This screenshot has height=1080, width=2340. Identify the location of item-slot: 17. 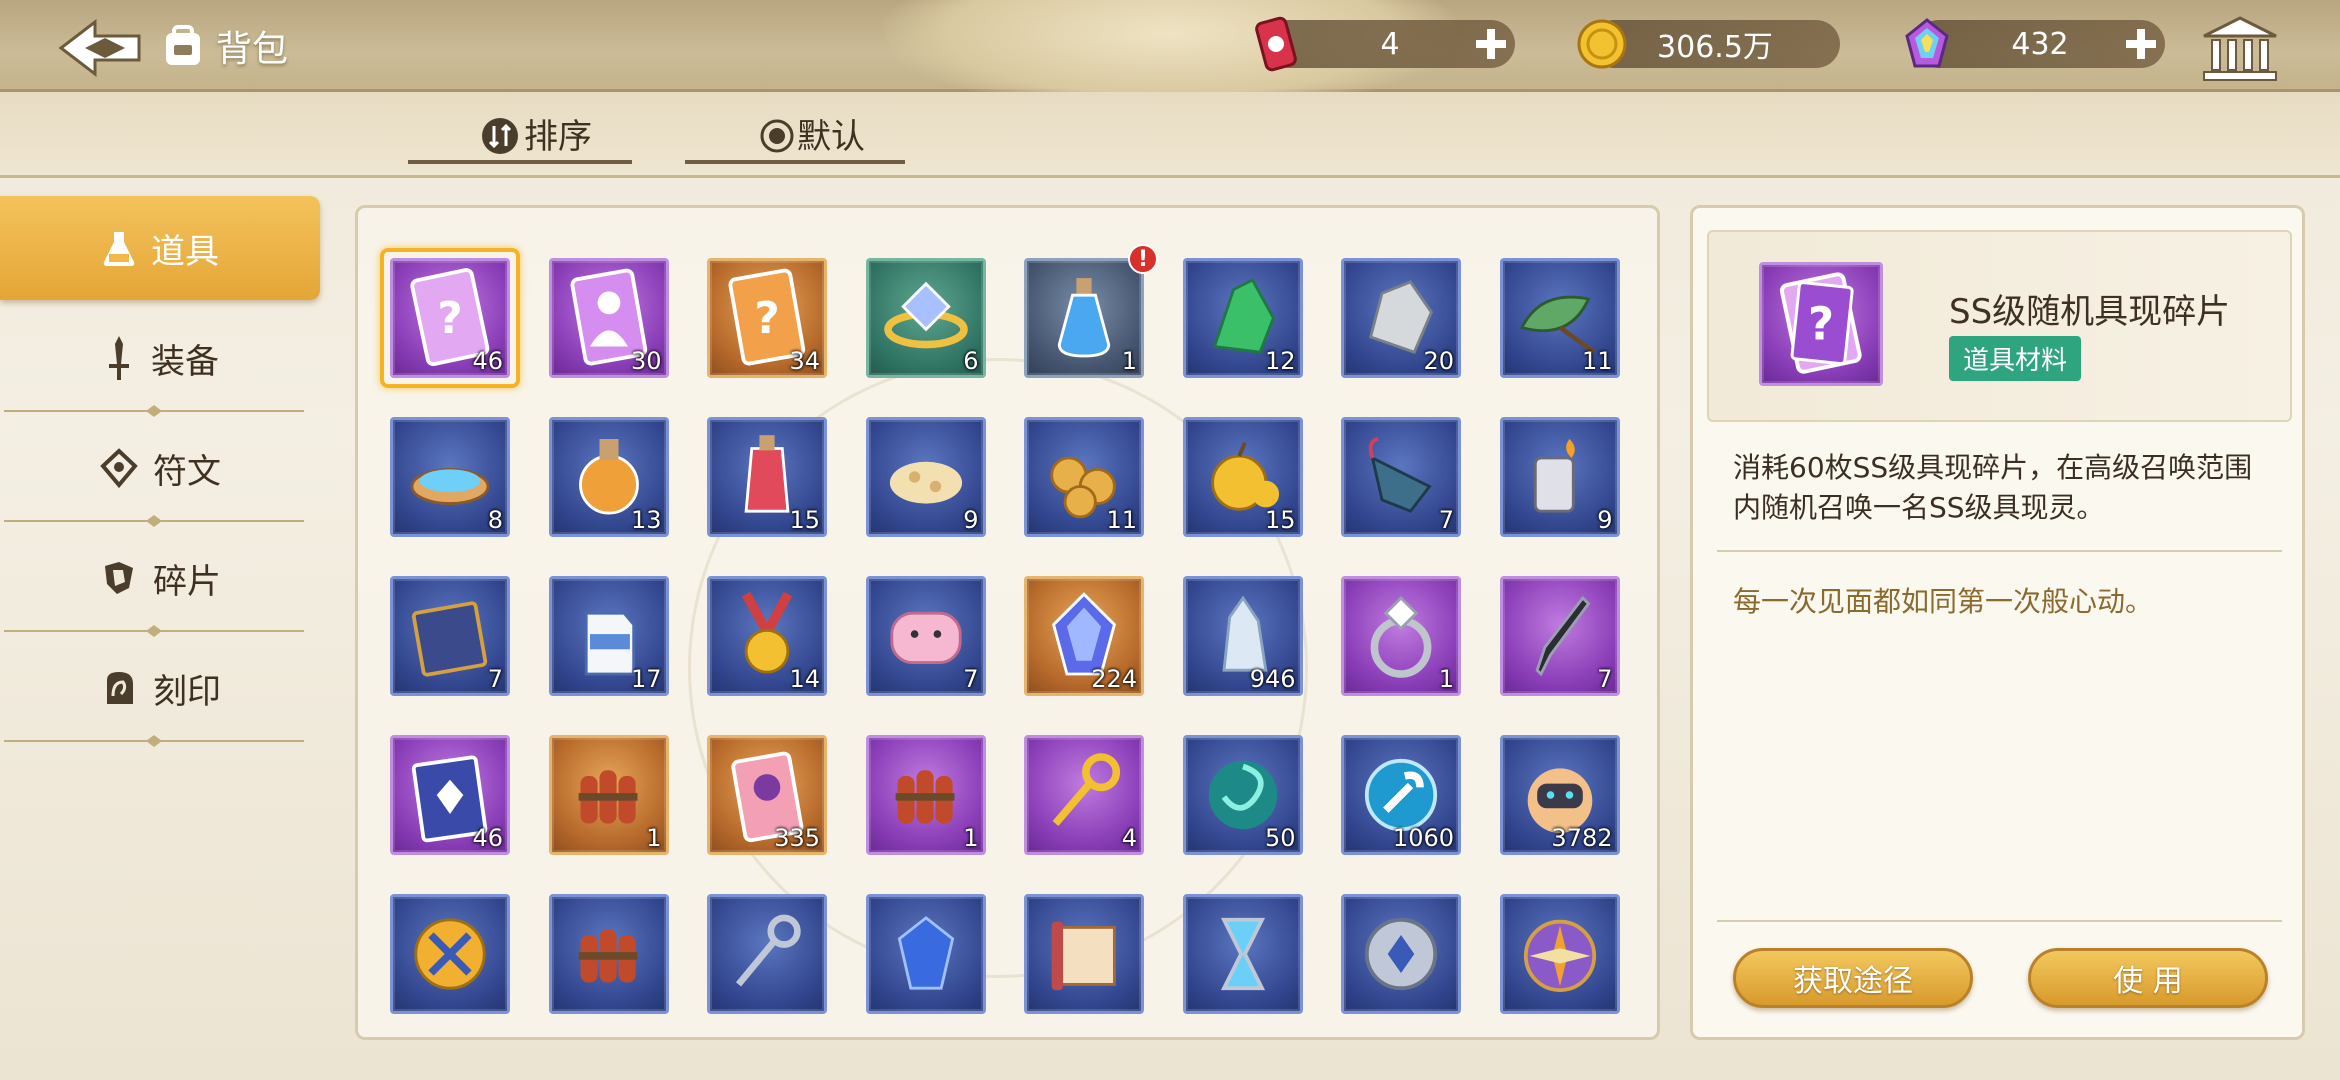
(608, 636).